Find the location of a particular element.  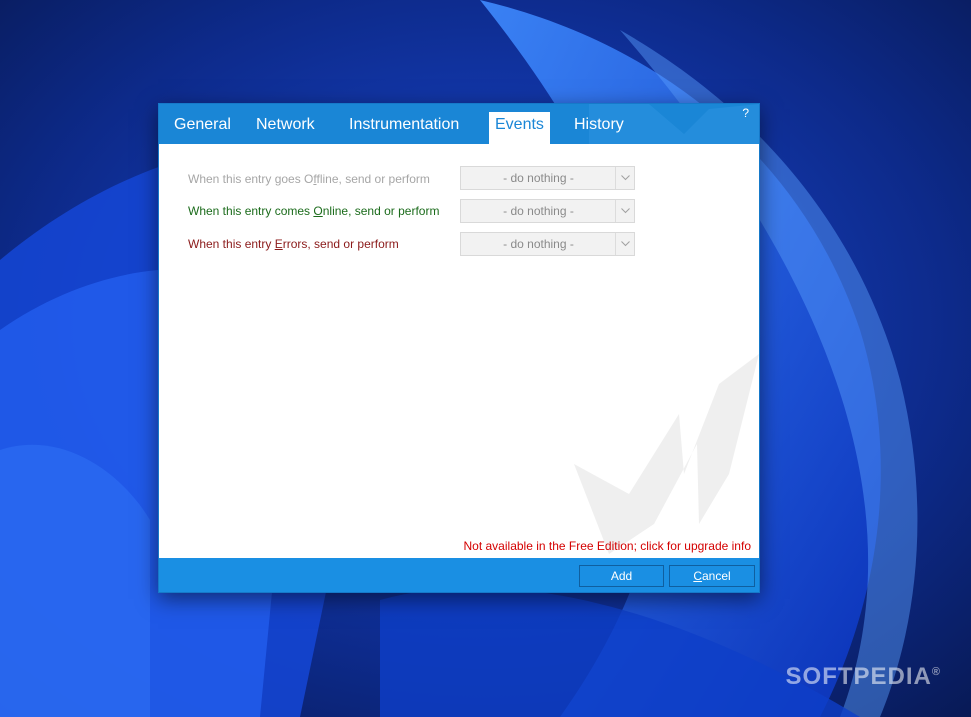

dialog-footer: Add Cancel is located at coordinates (459, 575).